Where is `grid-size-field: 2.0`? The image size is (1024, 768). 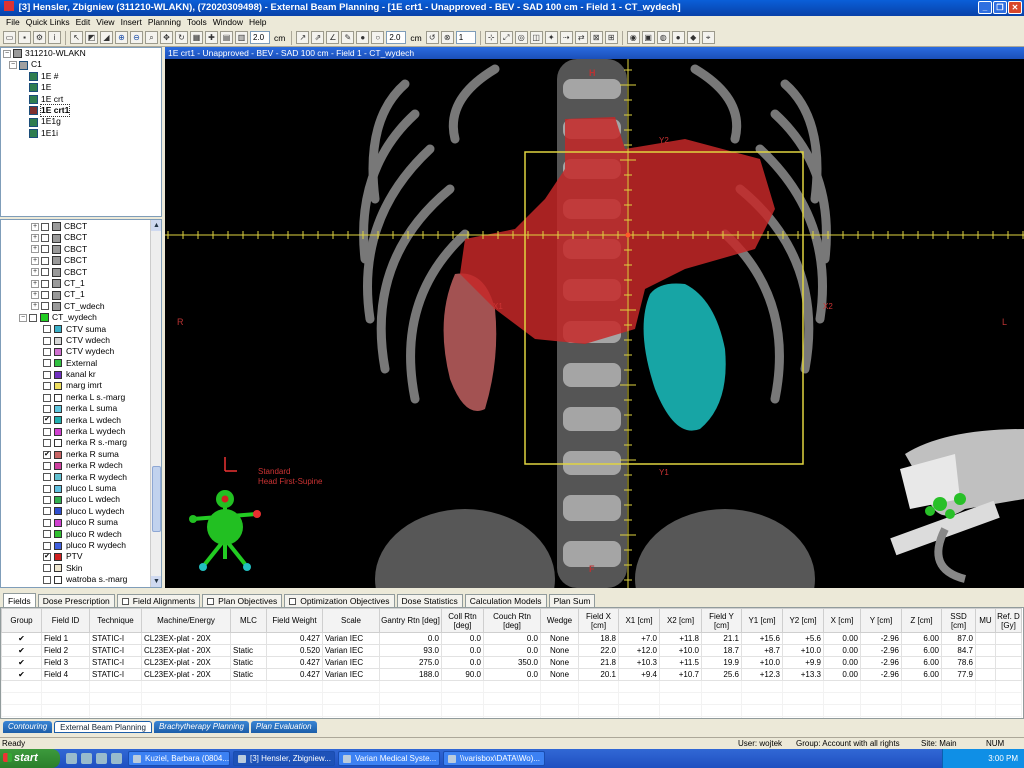
grid-size-field: 2.0 is located at coordinates (260, 37).